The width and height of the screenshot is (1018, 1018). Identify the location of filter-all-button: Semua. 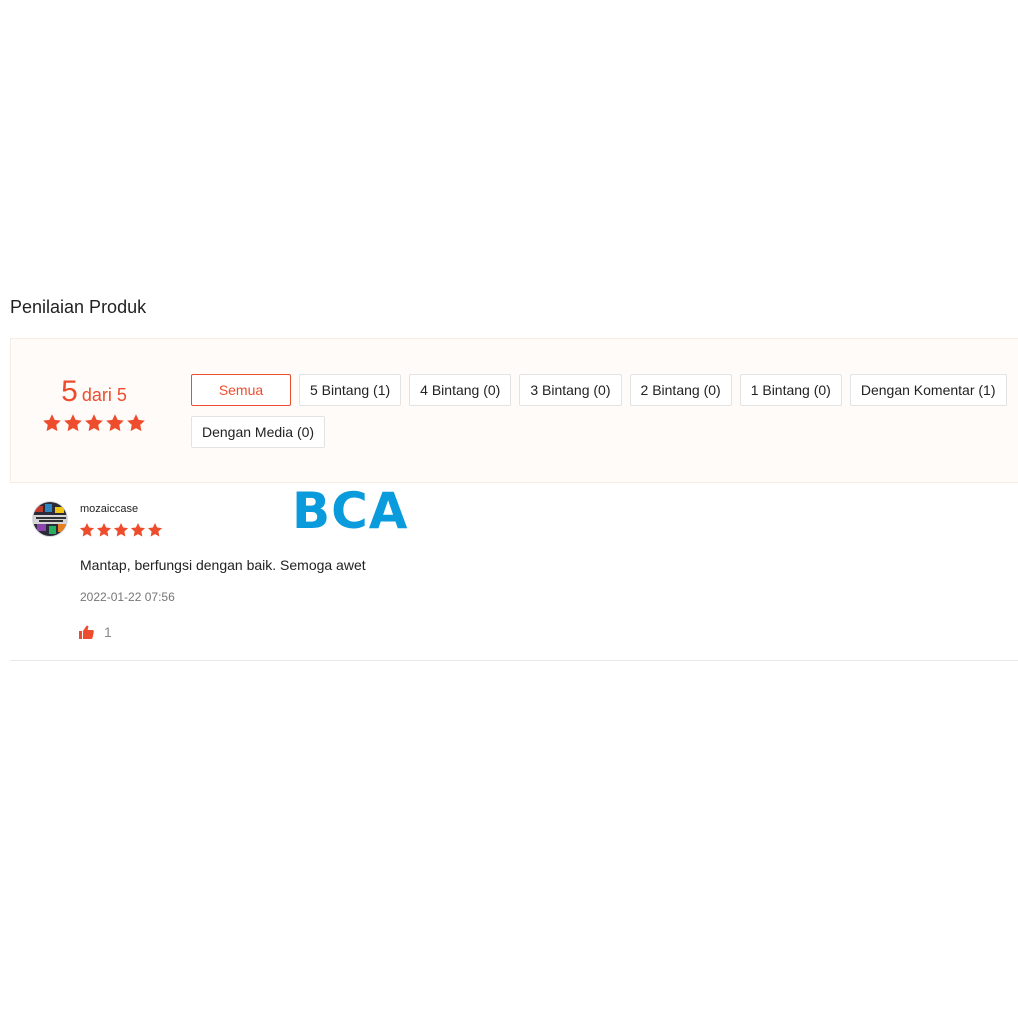
(241, 390).